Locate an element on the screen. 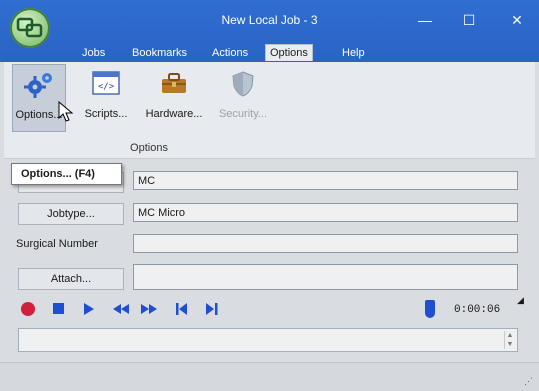  notes-field: ▲ ▼ is located at coordinates (268, 340).